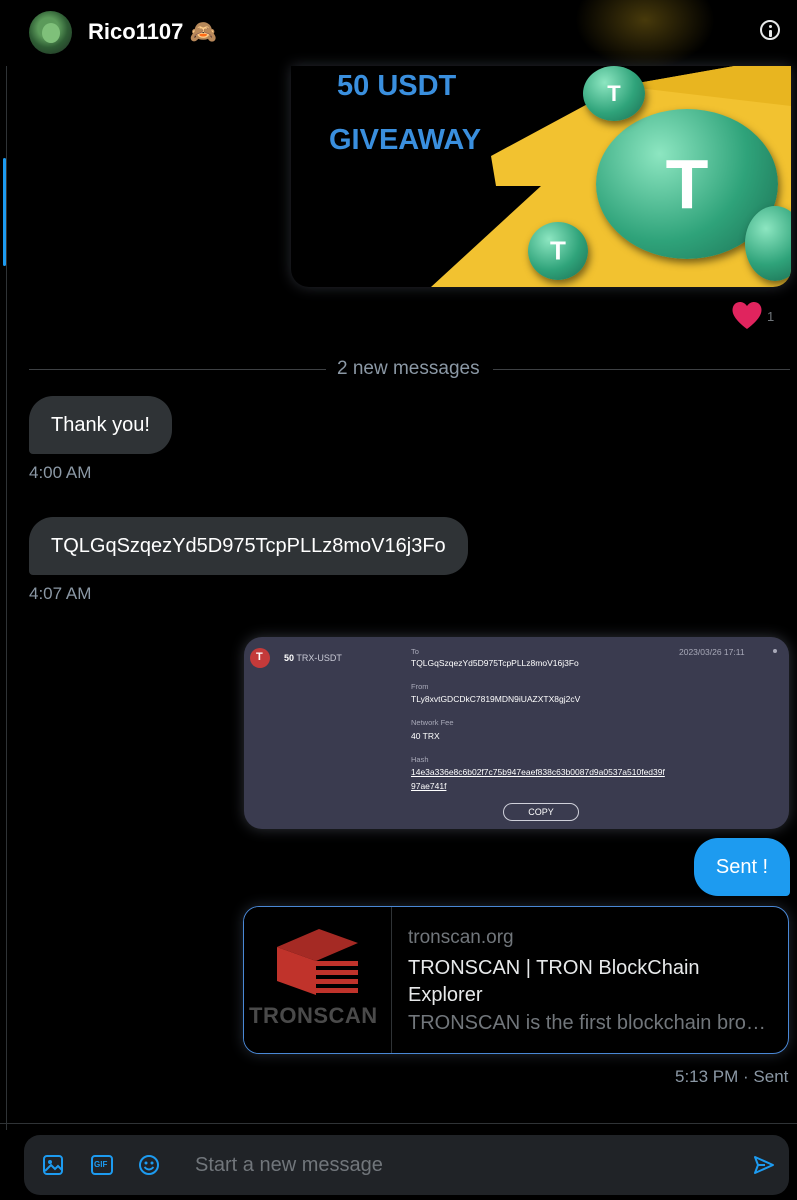 The height and width of the screenshot is (1200, 797). Describe the element at coordinates (152, 32) in the screenshot. I see `conversation-username: Rico1107 🙈` at that location.